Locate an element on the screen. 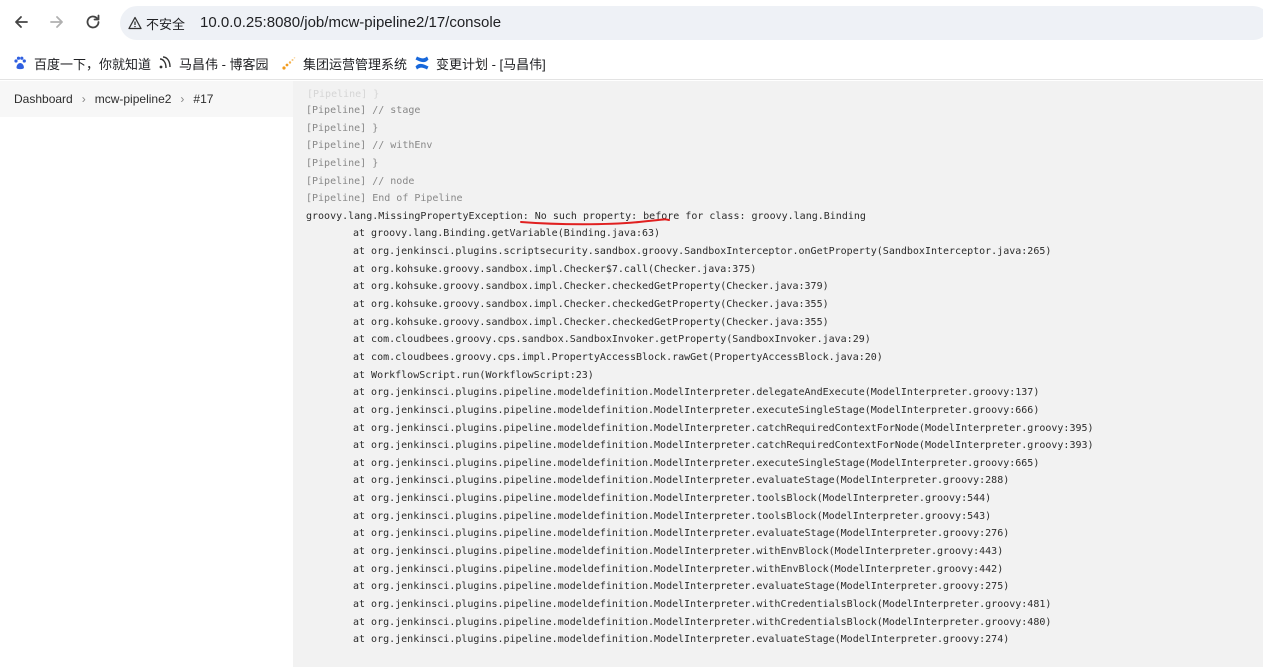  bookmark-label: 变更计划 - [马昌伟] is located at coordinates (491, 64).